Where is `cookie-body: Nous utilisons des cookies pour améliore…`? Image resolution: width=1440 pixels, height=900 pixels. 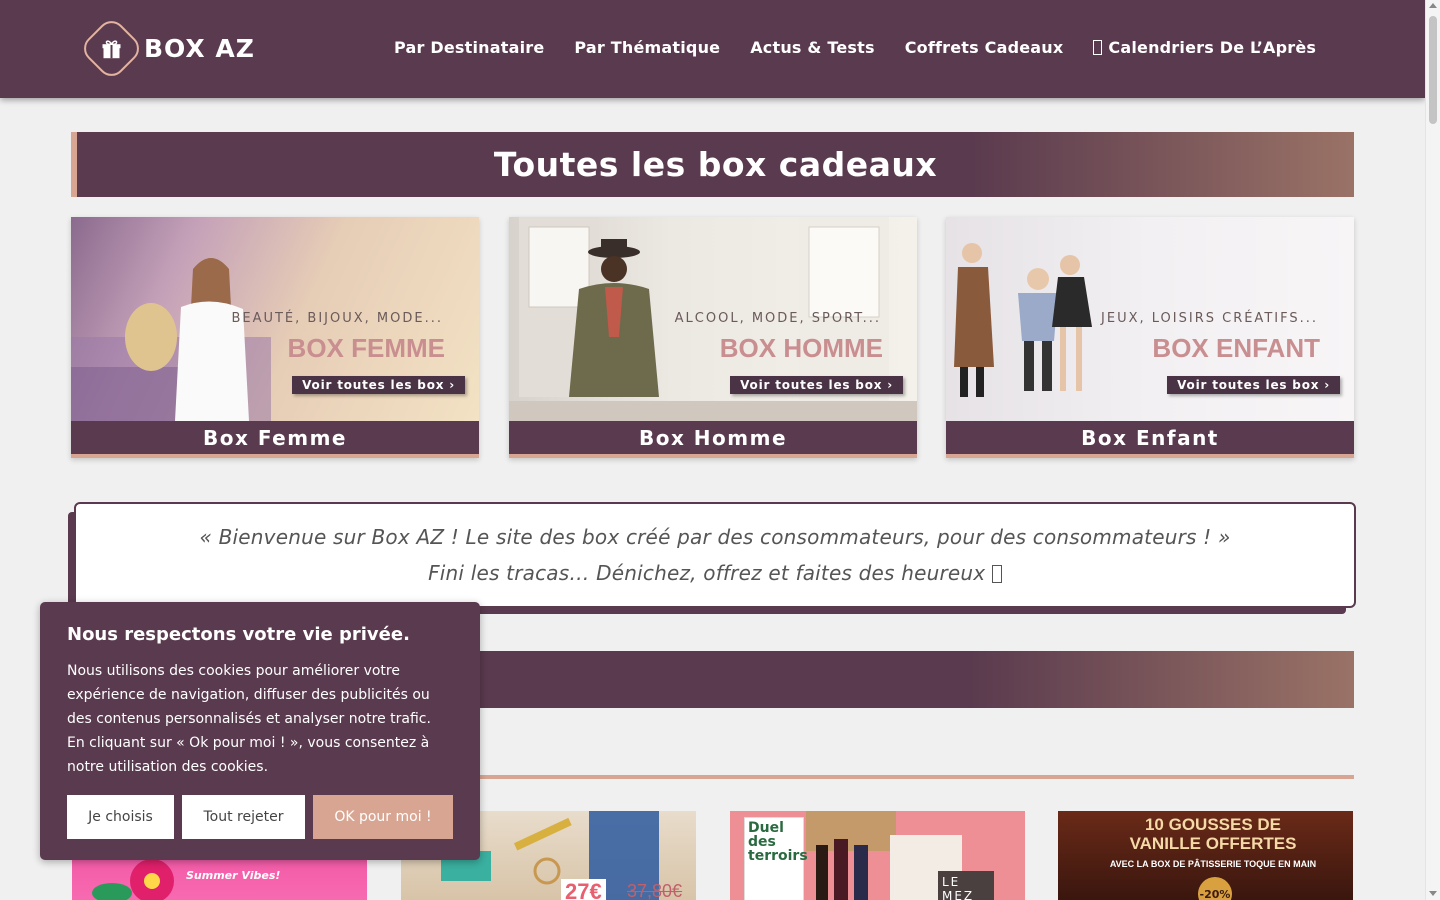
cookie-body: Nous utilisons des cookies pour améliore… is located at coordinates (249, 719).